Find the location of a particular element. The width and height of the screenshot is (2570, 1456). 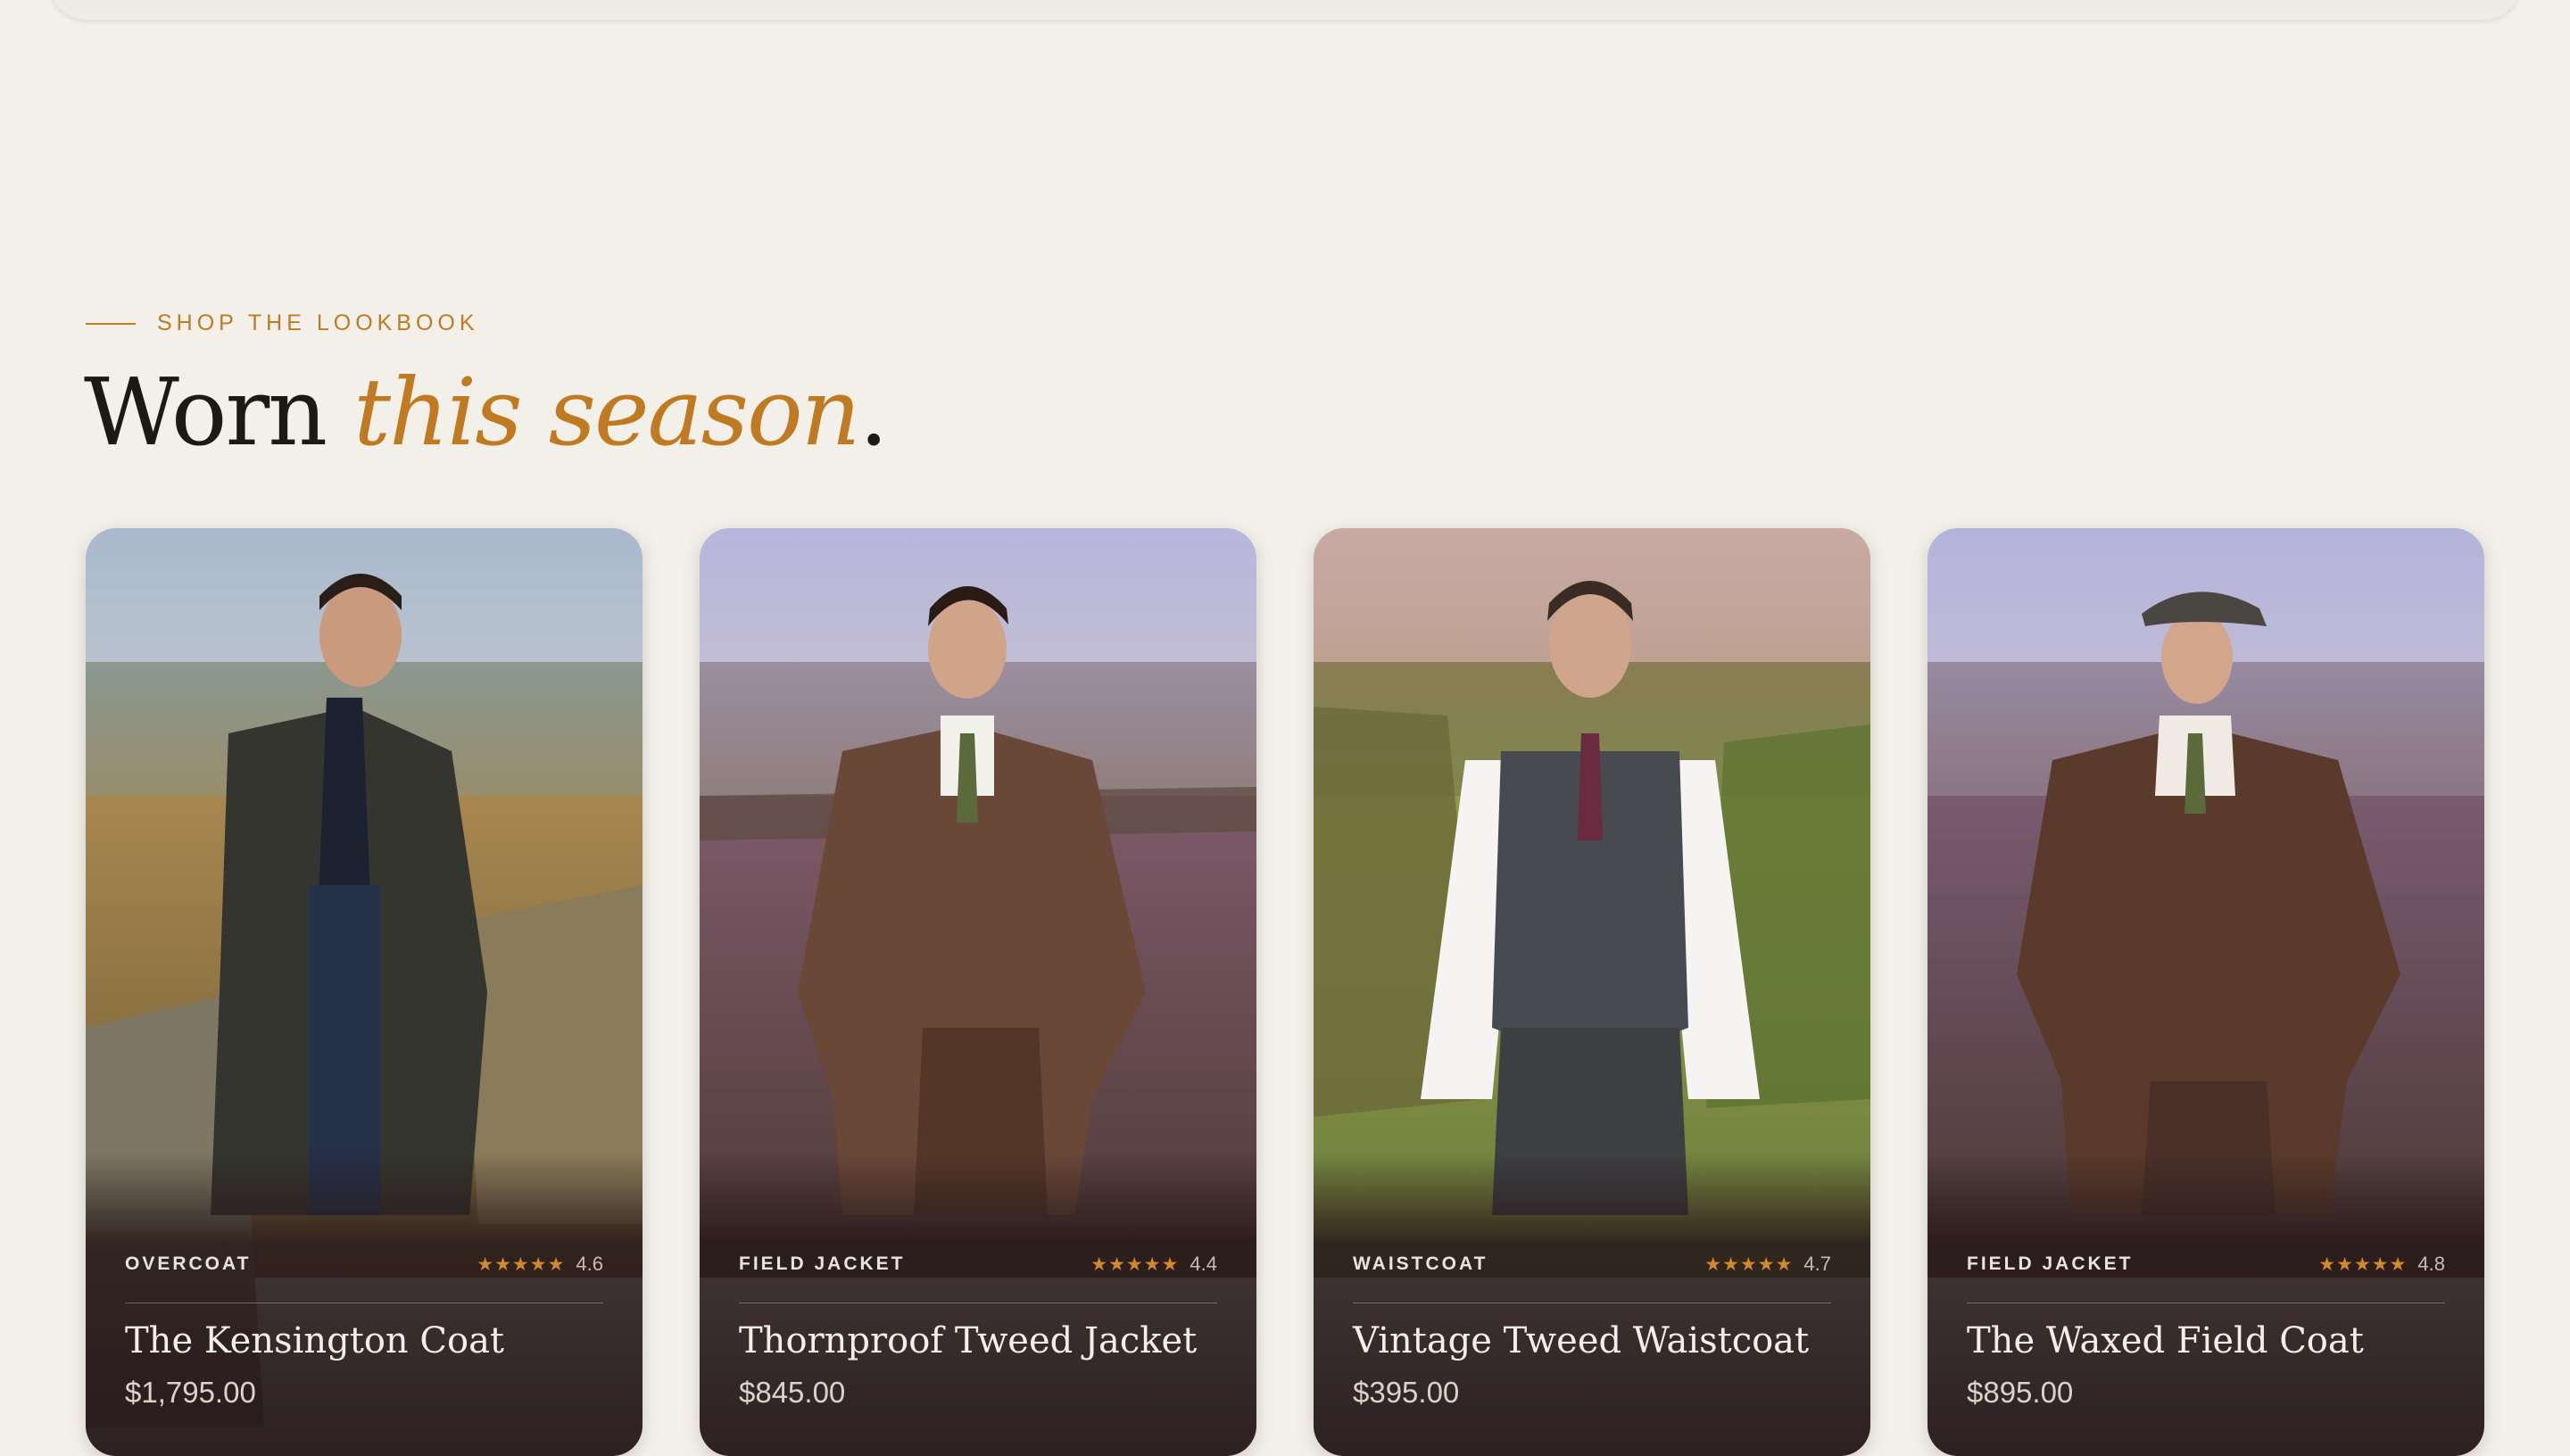

product-rating: ★★★★★ 4.7 is located at coordinates (1767, 1265).